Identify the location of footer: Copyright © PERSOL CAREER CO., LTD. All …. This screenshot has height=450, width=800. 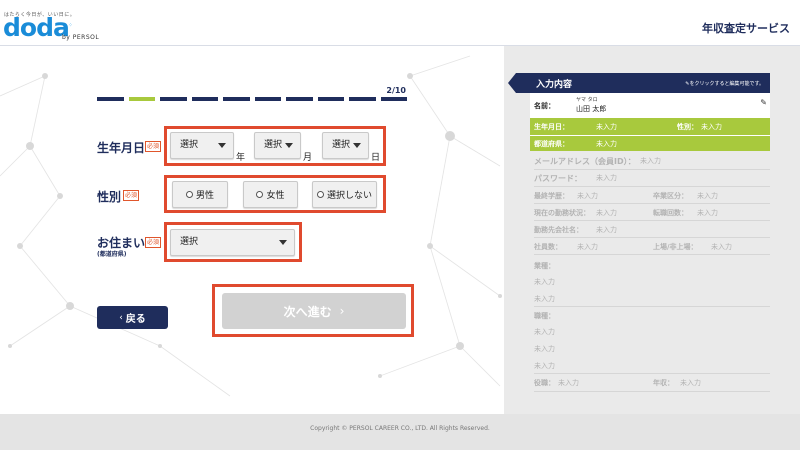
(400, 432).